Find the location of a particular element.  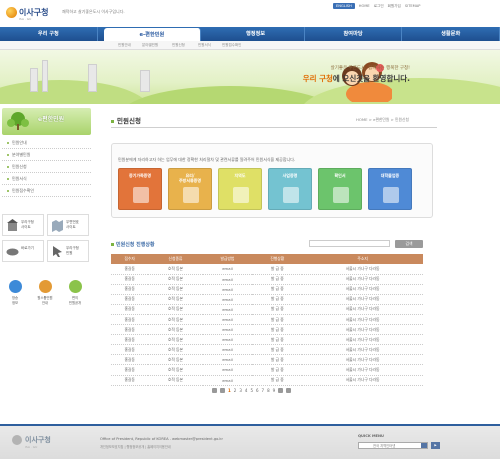

site-logo: 이사구청 ISA · GU is located at coordinates (27, 13).